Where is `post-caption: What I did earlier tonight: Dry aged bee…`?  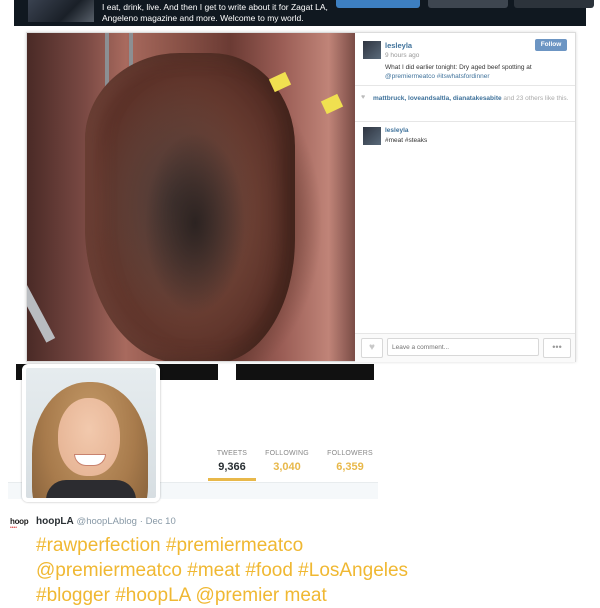
post-caption: What I did earlier tonight: Dry aged bee… is located at coordinates (475, 72).